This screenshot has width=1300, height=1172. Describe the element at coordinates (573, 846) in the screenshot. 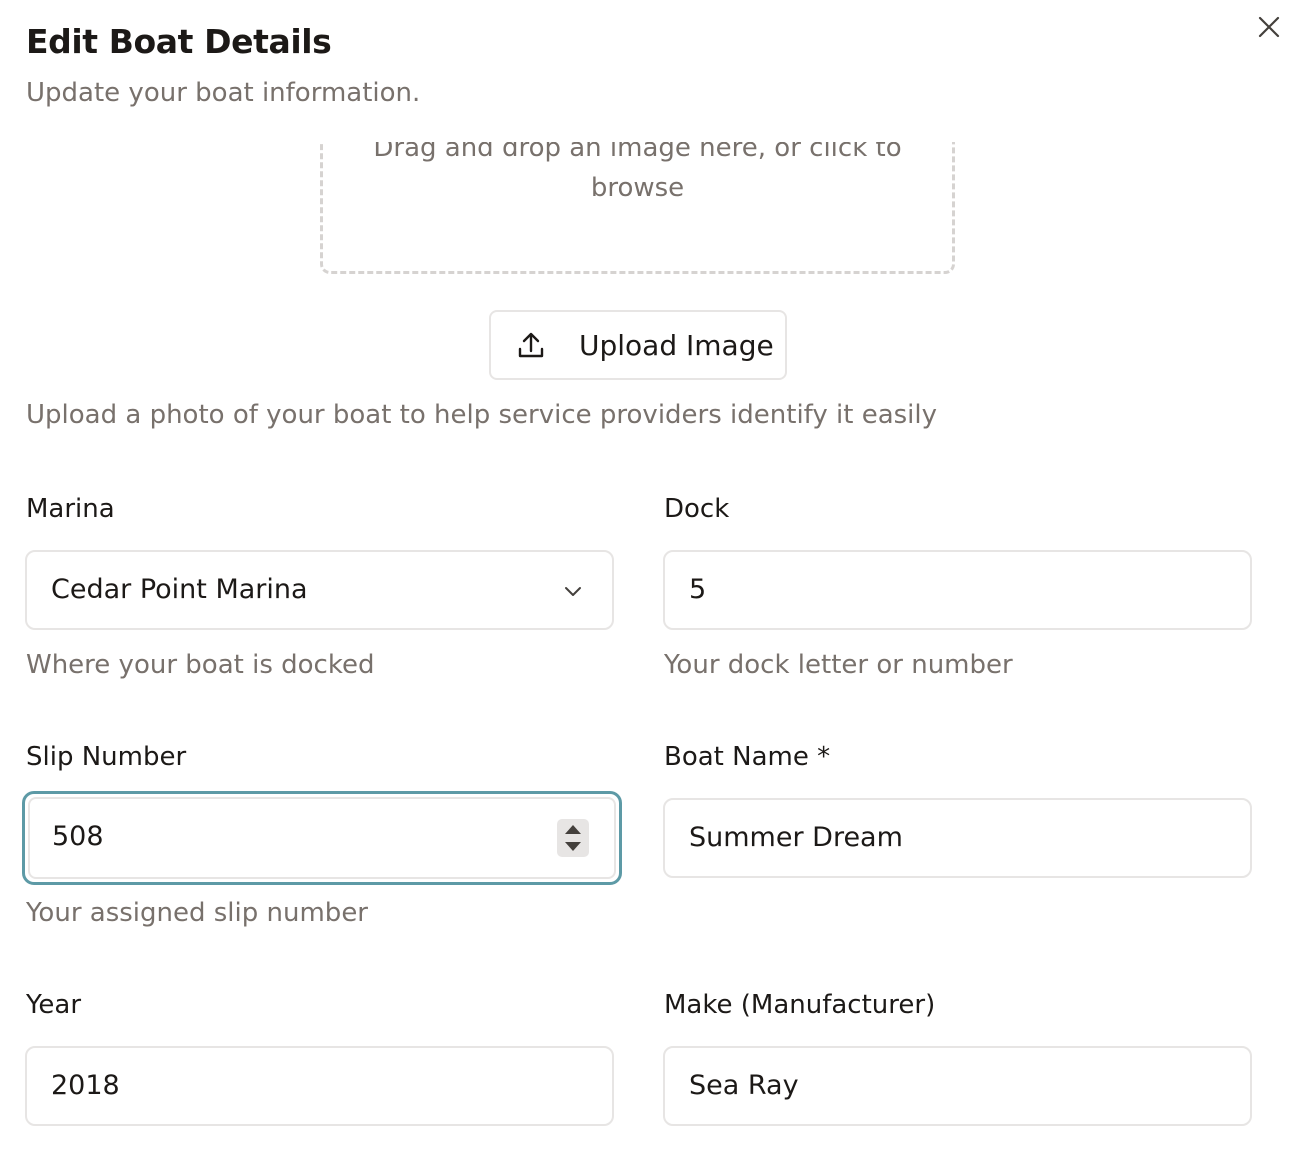

I see `stepper-down-icon` at that location.